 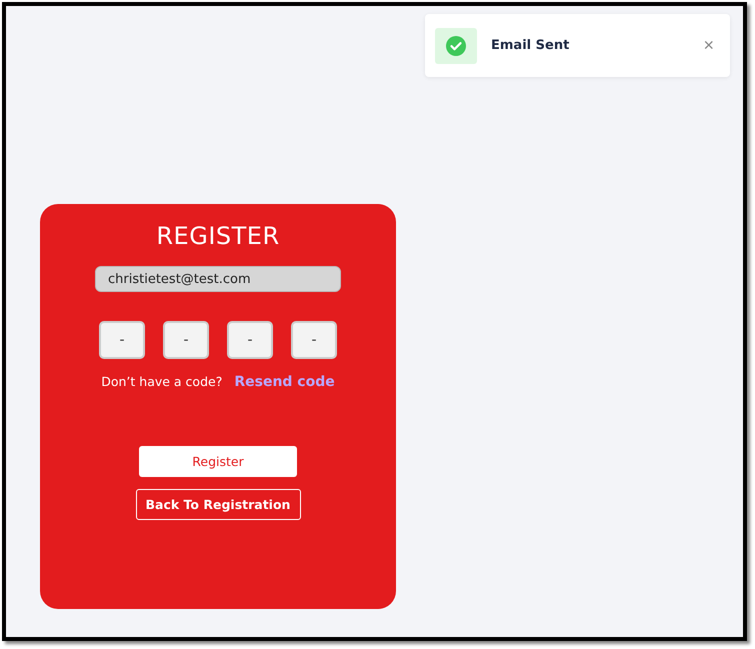 I want to click on register-button: Register, so click(x=218, y=461).